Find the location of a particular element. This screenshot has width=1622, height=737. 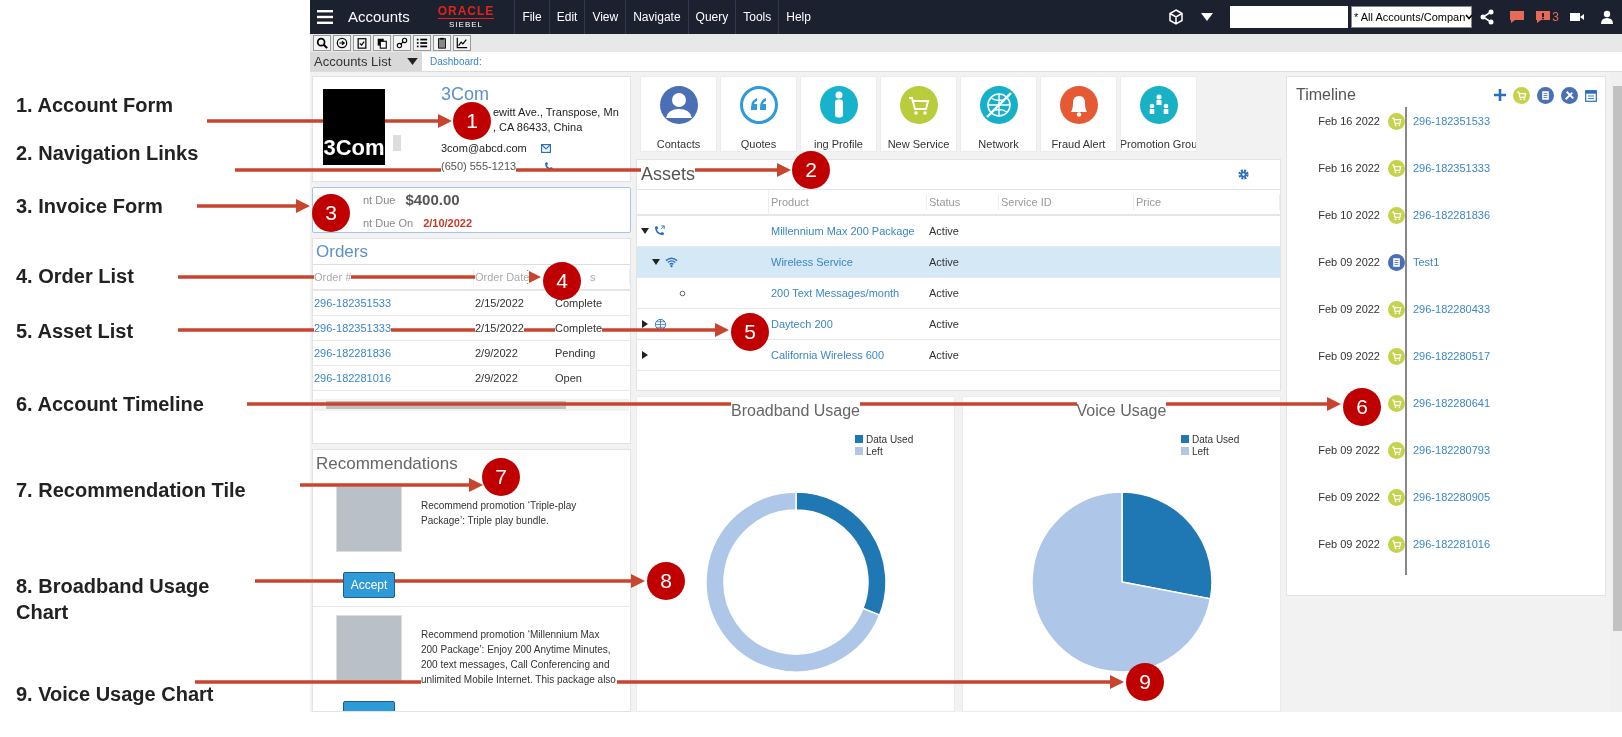

oracle-siebel-logo: ORACLE SIEBEL is located at coordinates (466, 17).